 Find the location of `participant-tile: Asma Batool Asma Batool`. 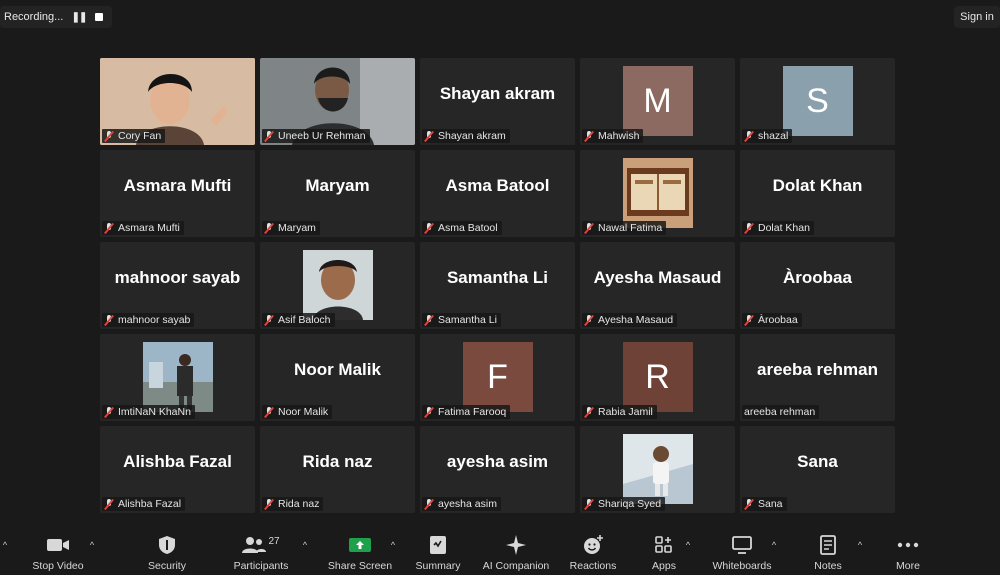

participant-tile: Asma Batool Asma Batool is located at coordinates (497, 193).